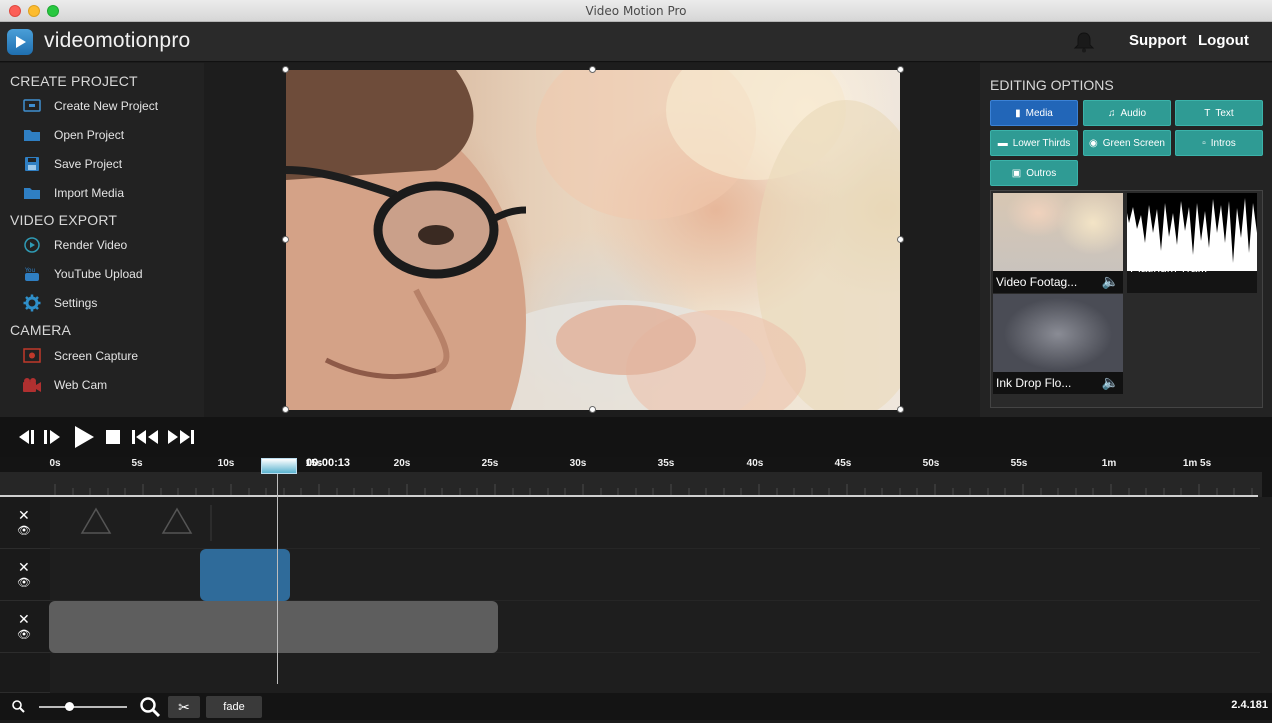  I want to click on section-title-video-export: VIDEO EXPORT, so click(64, 220).